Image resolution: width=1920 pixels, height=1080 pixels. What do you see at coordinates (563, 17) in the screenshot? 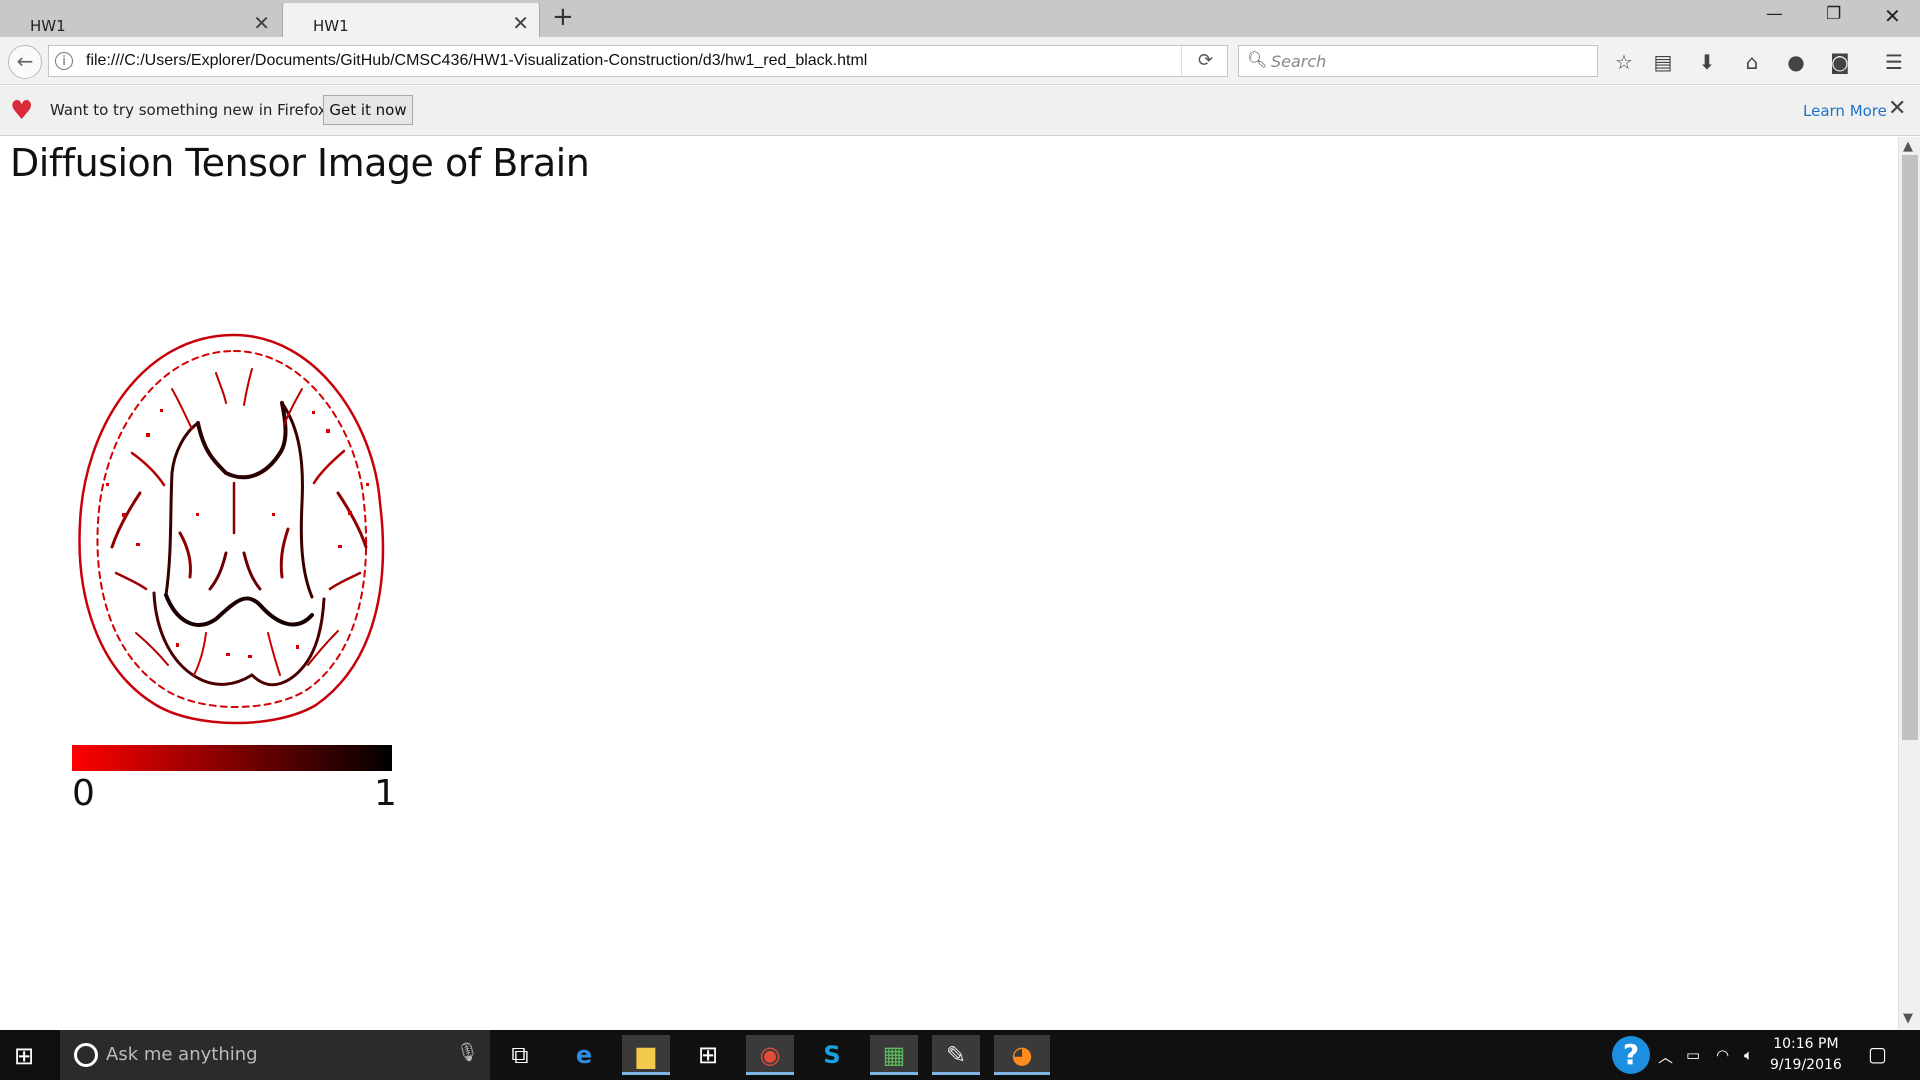
I see `new-tab-icon: +` at bounding box center [563, 17].